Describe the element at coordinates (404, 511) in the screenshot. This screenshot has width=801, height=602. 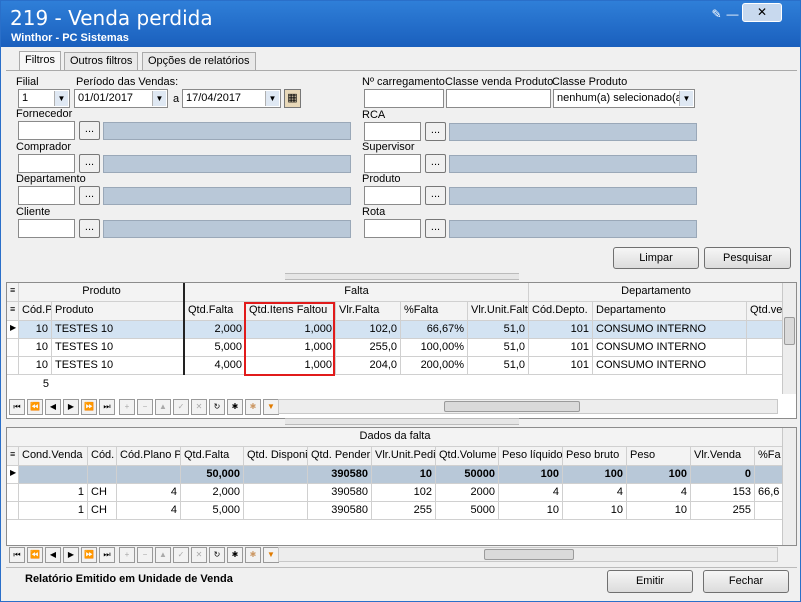
I see `table-cell: 255` at that location.